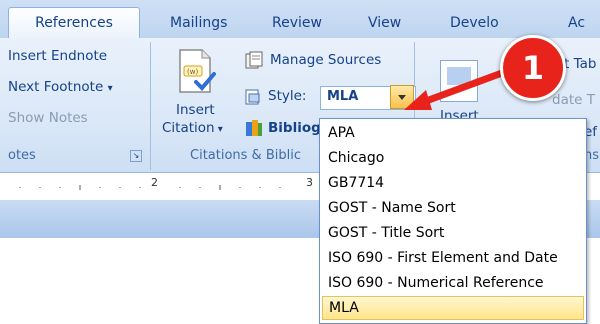 The image size is (600, 324). Describe the element at coordinates (252, 97) in the screenshot. I see `style-icon` at that location.